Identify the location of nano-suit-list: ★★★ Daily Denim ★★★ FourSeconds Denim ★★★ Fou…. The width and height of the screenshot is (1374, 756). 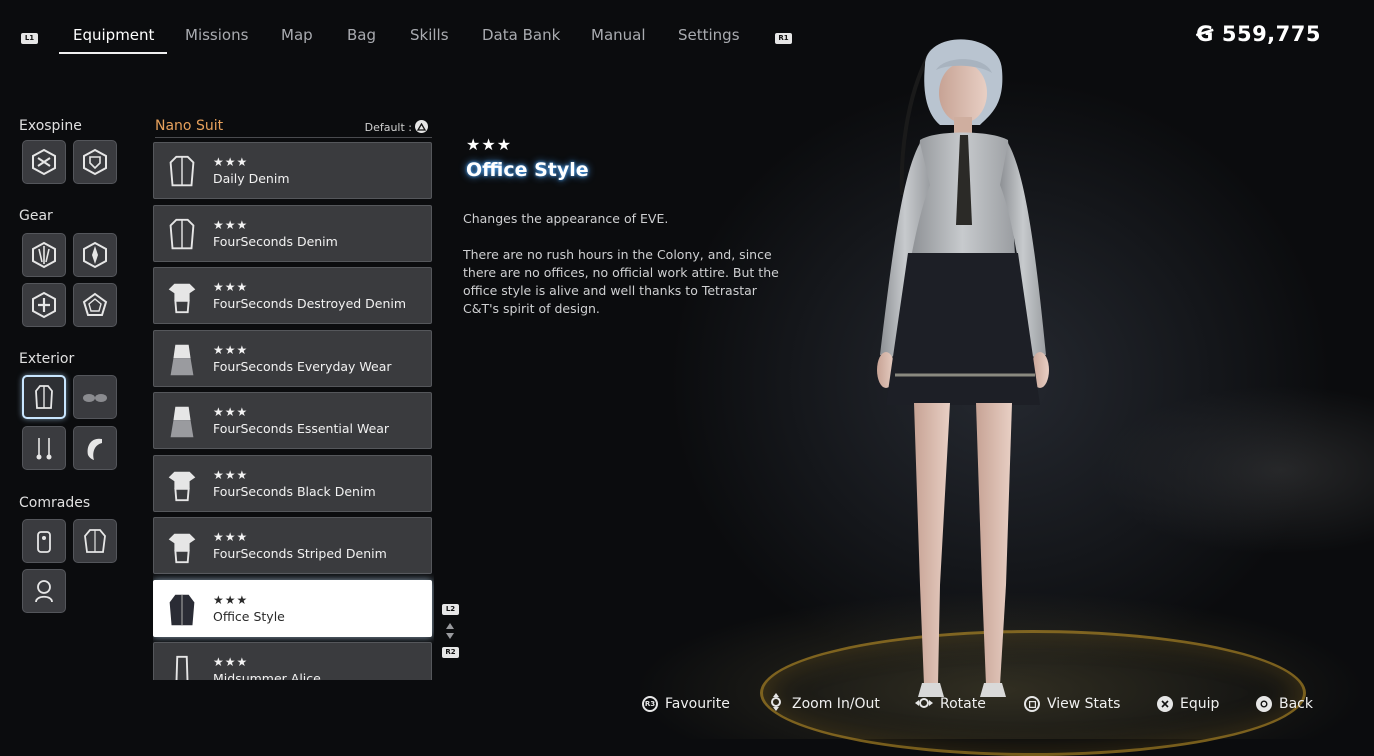
(293, 411).